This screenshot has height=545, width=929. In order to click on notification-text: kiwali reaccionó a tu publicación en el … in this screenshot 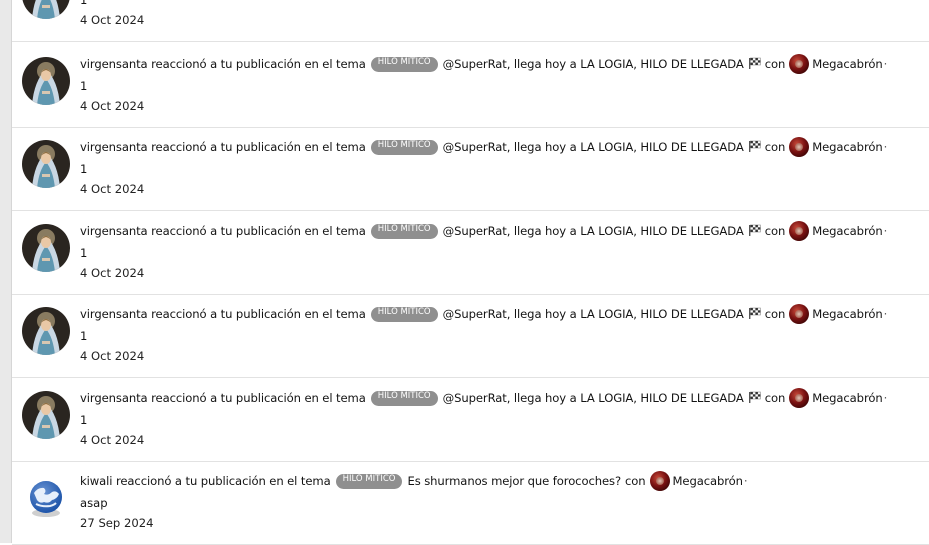, I will do `click(504, 481)`.